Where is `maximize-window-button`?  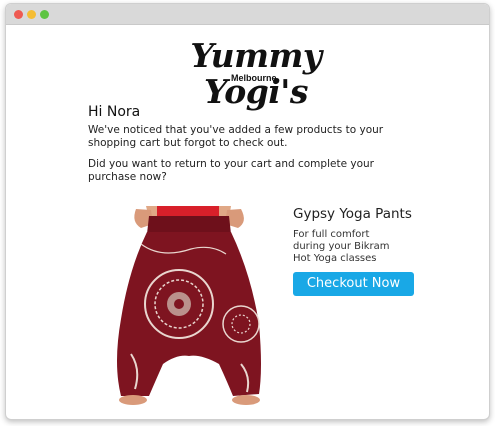 maximize-window-button is located at coordinates (44, 14).